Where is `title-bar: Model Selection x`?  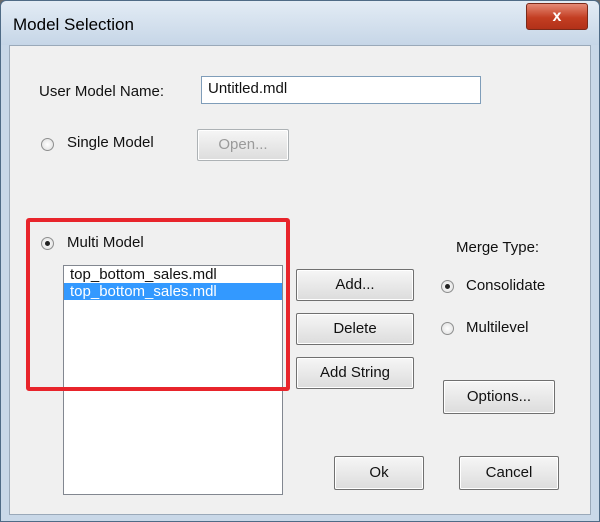 title-bar: Model Selection x is located at coordinates (300, 23).